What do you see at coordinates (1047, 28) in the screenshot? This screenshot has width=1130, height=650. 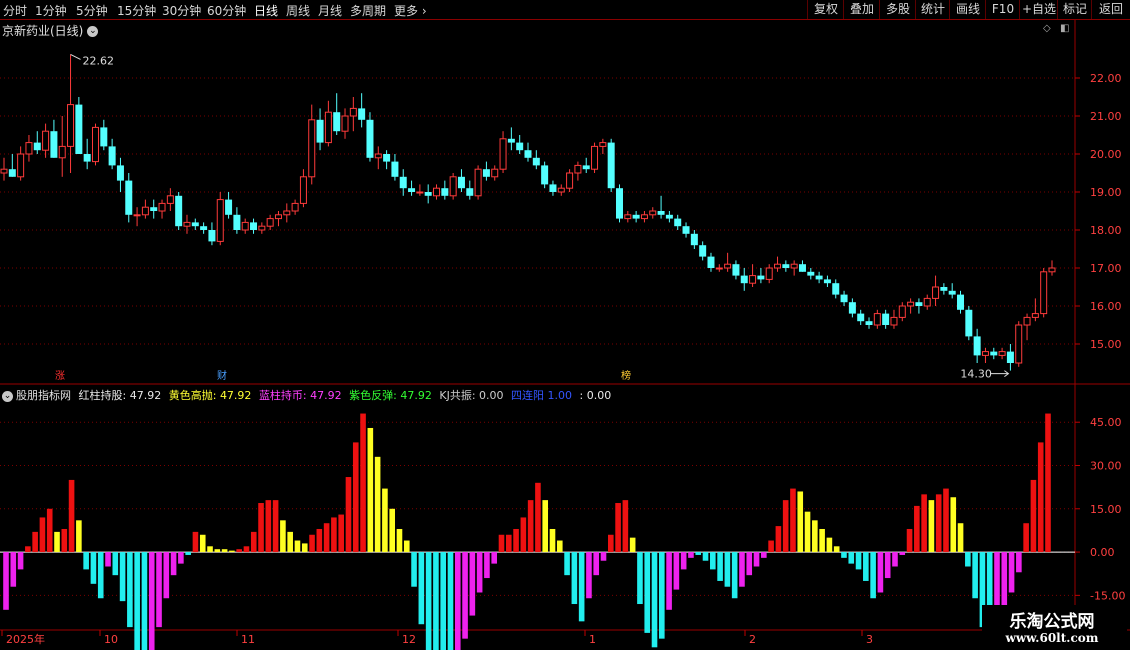 I see `diamond-icon: ◇` at bounding box center [1047, 28].